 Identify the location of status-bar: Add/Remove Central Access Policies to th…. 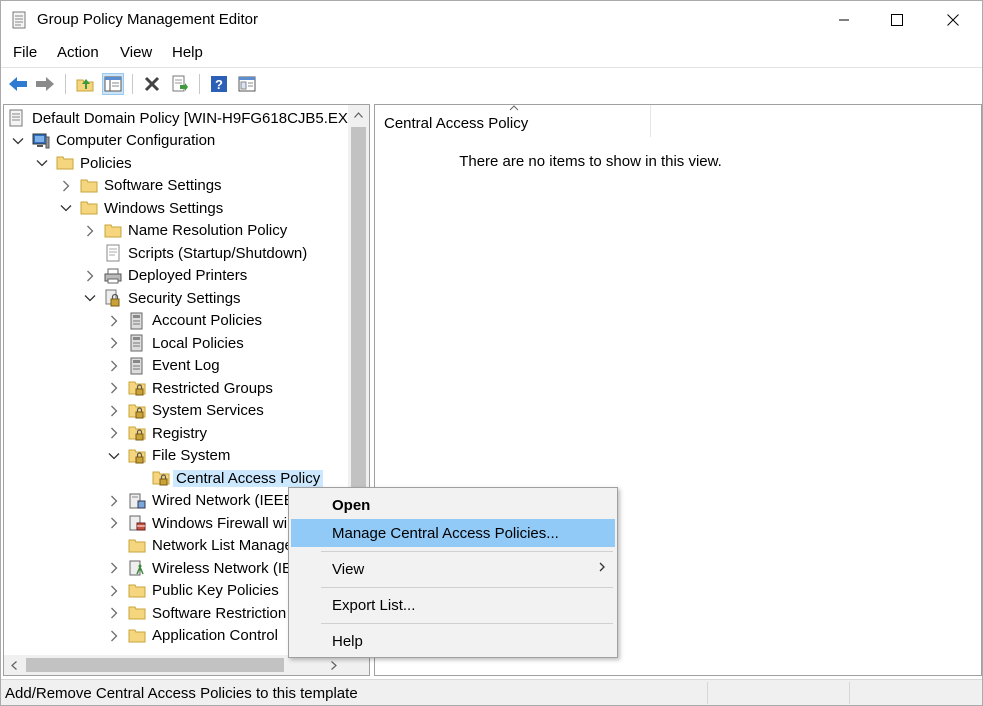
(491, 692).